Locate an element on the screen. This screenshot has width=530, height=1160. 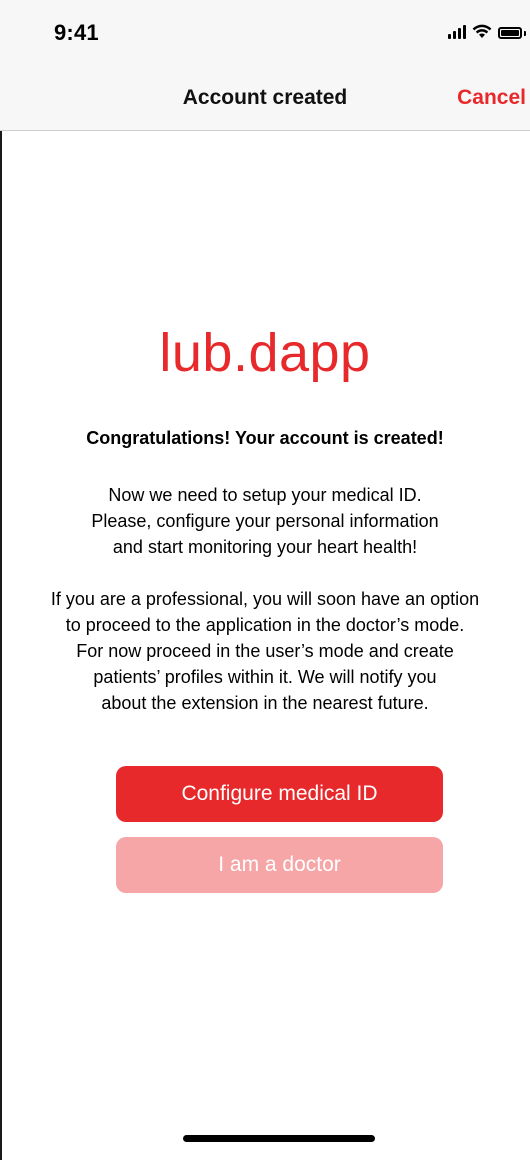
i-am-a-doctor-button: I am a doctor is located at coordinates (279, 865).